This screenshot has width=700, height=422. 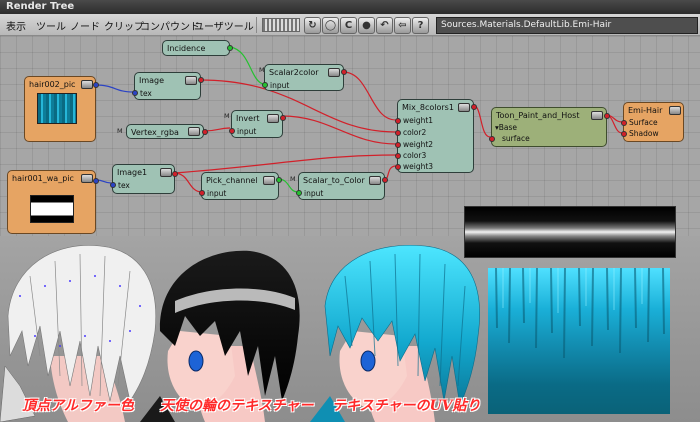 I want to click on node-scalar2color: Scalar2color input, so click(x=304, y=77).